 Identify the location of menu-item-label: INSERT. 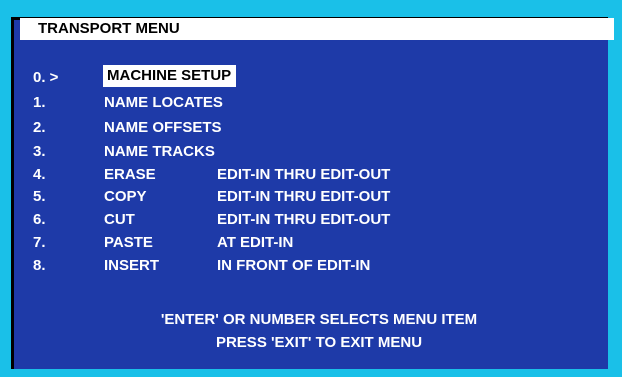
(131, 266).